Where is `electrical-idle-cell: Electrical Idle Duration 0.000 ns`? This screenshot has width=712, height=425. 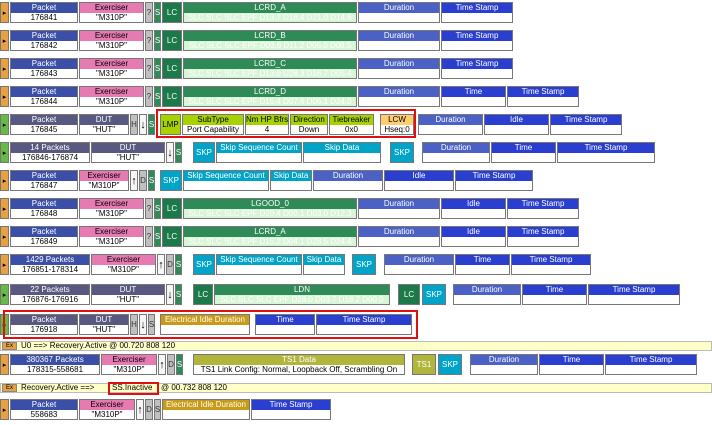 electrical-idle-cell: Electrical Idle Duration 0.000 ns is located at coordinates (205, 324).